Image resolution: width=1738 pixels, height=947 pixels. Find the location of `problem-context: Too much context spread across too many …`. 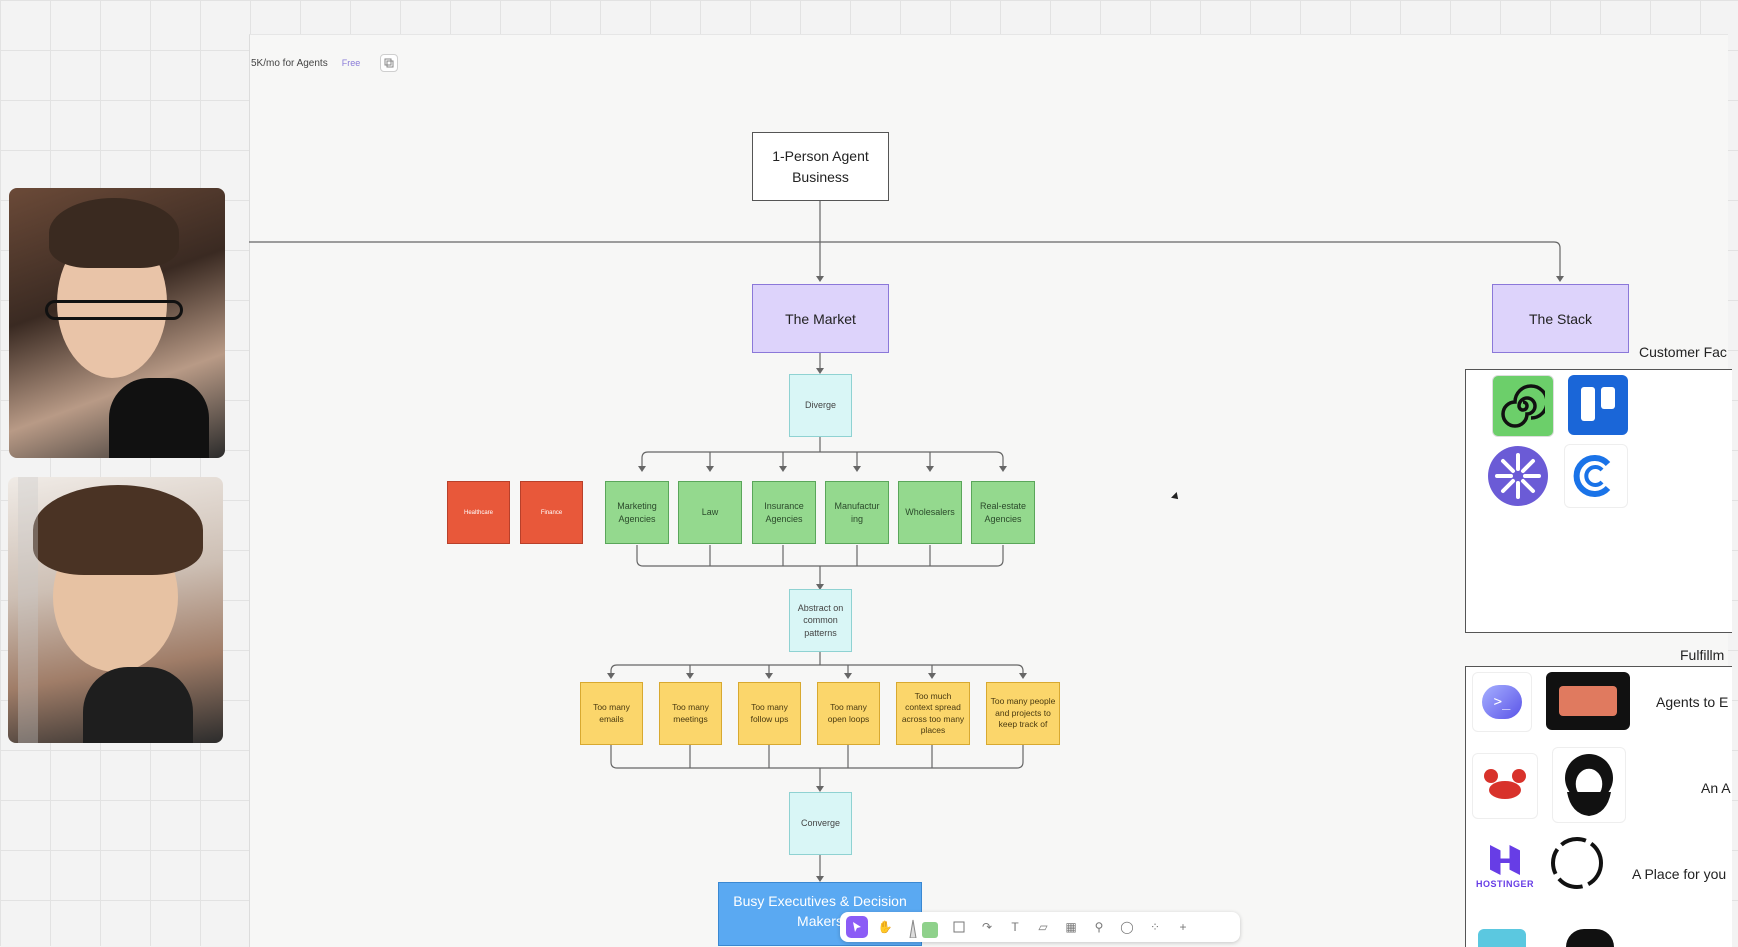

problem-context: Too much context spread across too many … is located at coordinates (933, 713).